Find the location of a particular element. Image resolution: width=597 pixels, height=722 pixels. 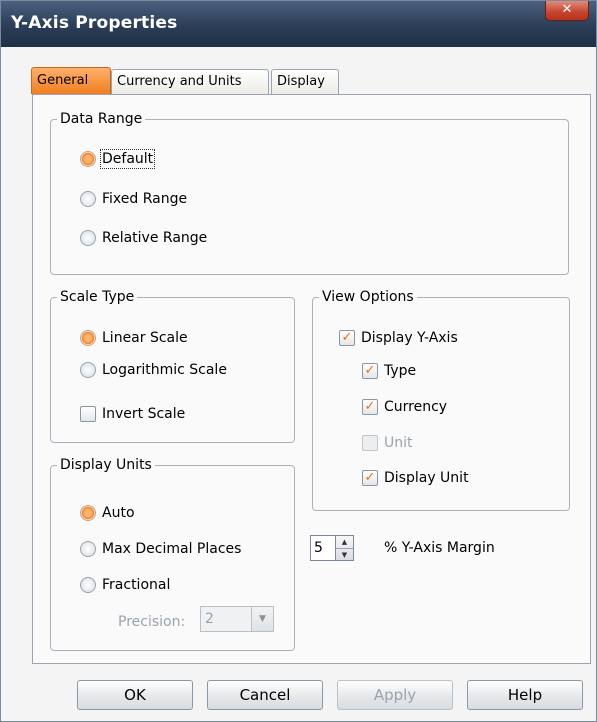

invert-scale-label: Invert Scale is located at coordinates (144, 414).